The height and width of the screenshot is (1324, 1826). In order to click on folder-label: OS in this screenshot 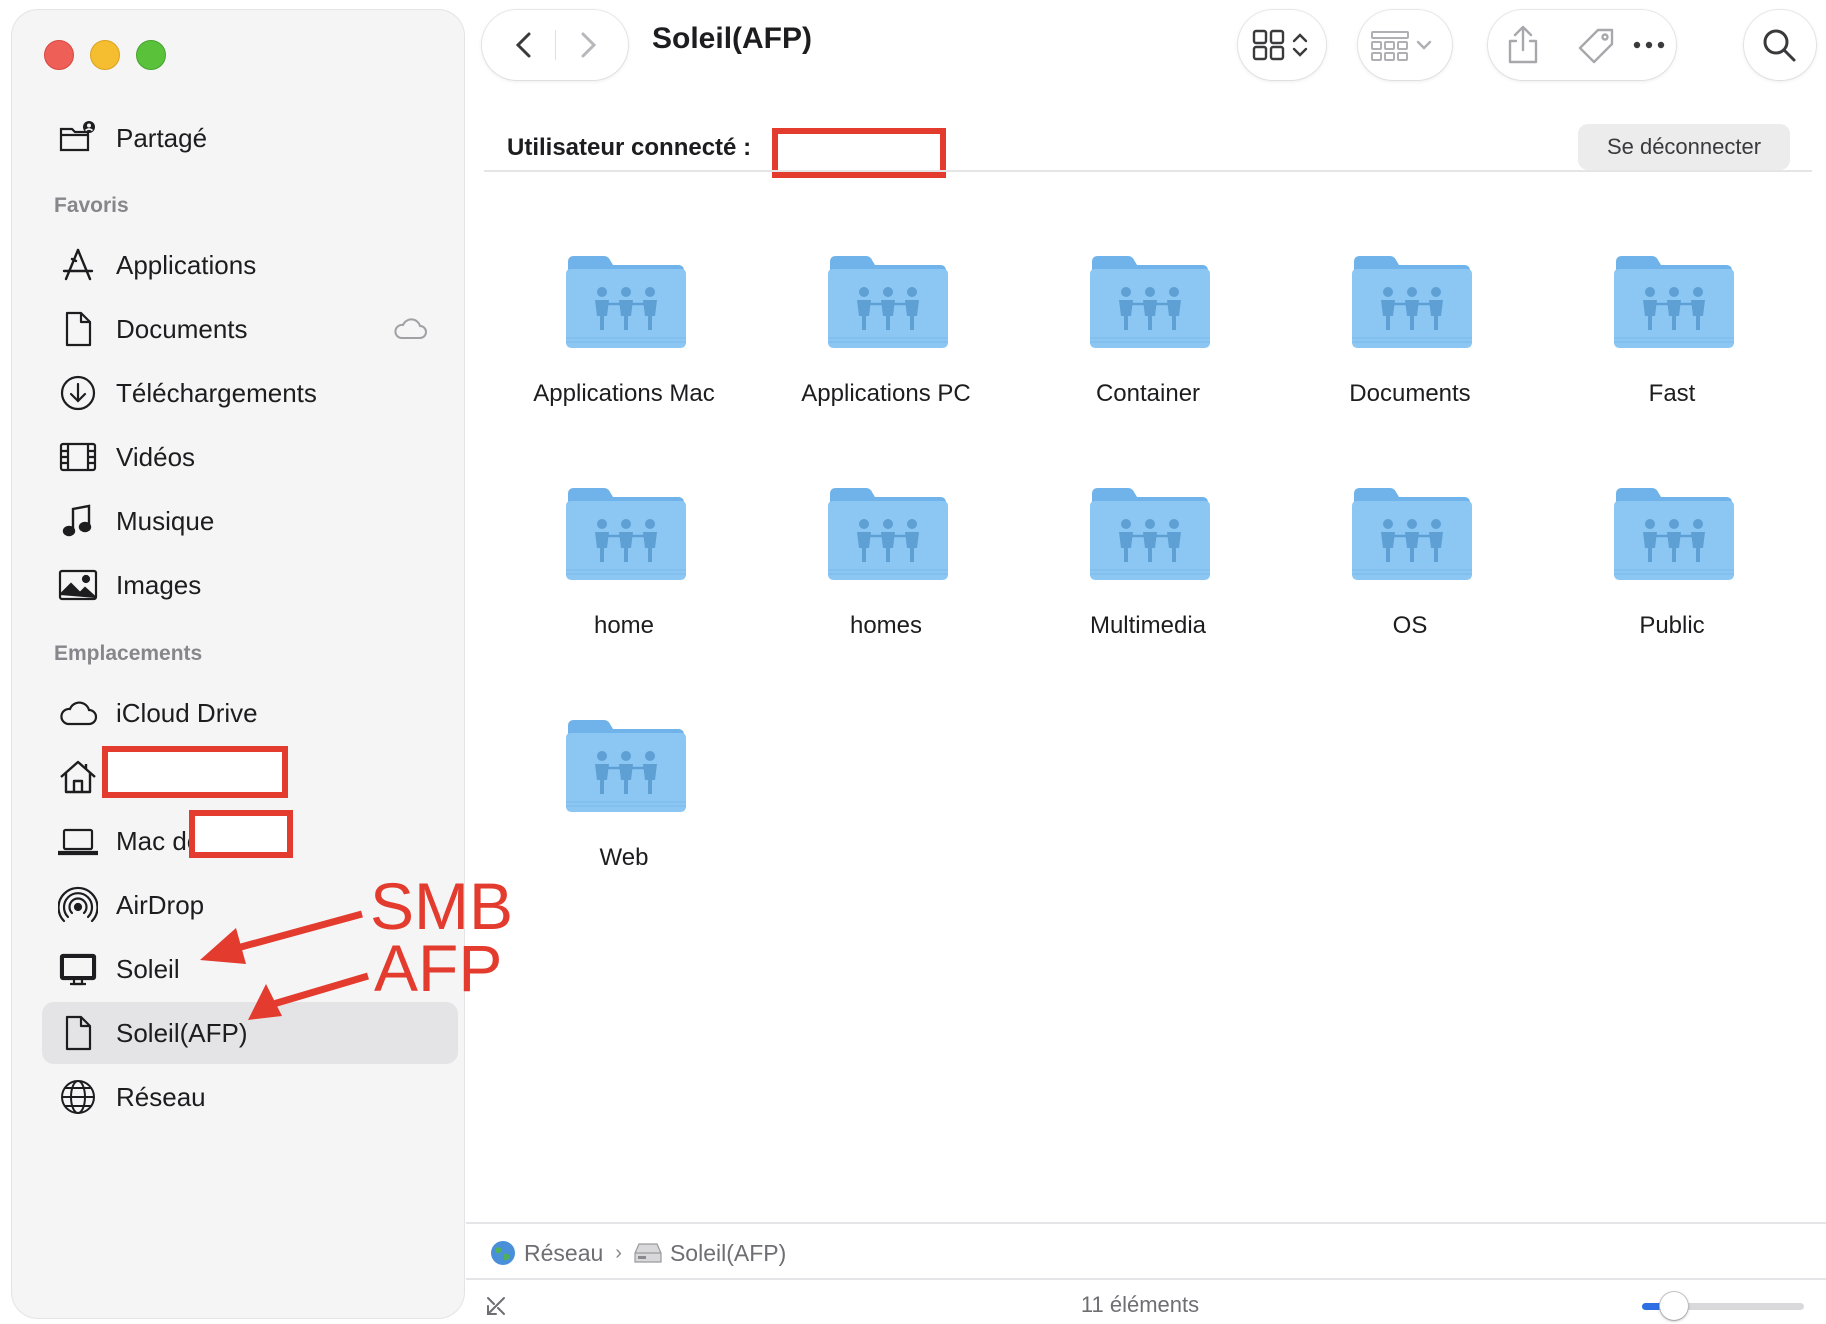, I will do `click(1410, 625)`.